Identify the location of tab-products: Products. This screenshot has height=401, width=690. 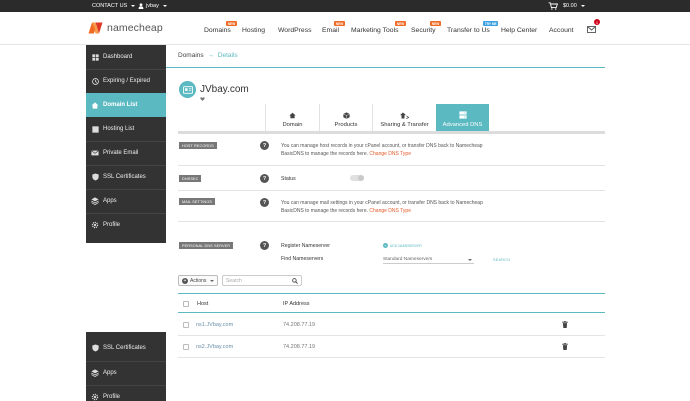
(345, 117).